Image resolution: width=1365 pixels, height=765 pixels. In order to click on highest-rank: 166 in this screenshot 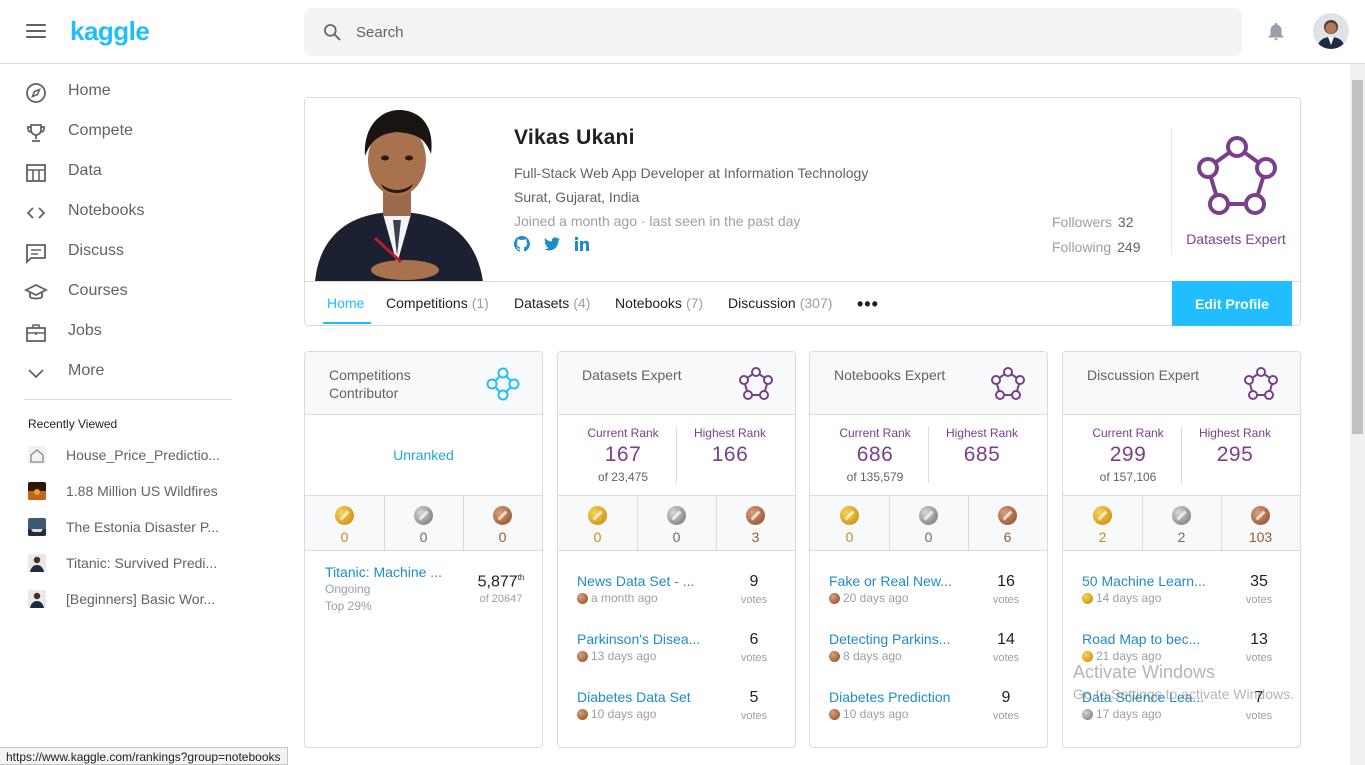, I will do `click(730, 454)`.